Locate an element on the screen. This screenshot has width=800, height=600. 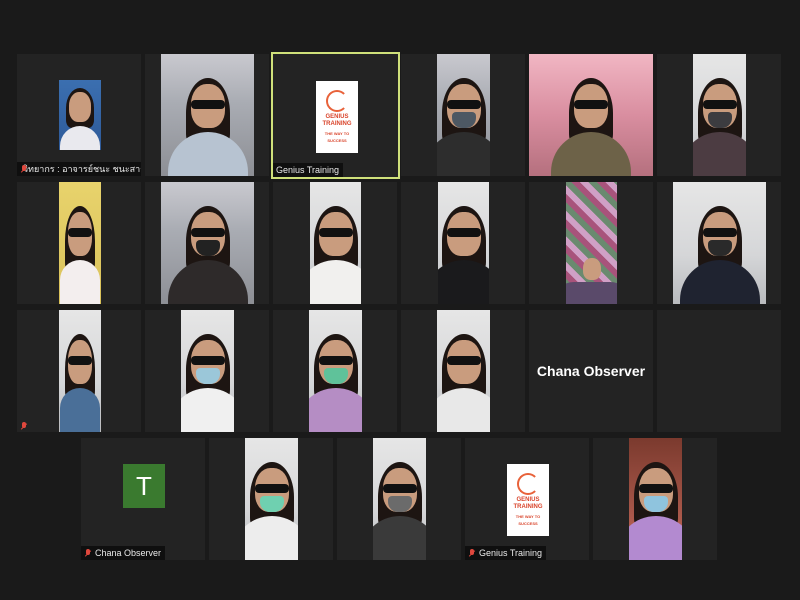
participant-tile: วิทยากร : อาจารย์ชนะ ชนะสาร is located at coordinates (79, 115).